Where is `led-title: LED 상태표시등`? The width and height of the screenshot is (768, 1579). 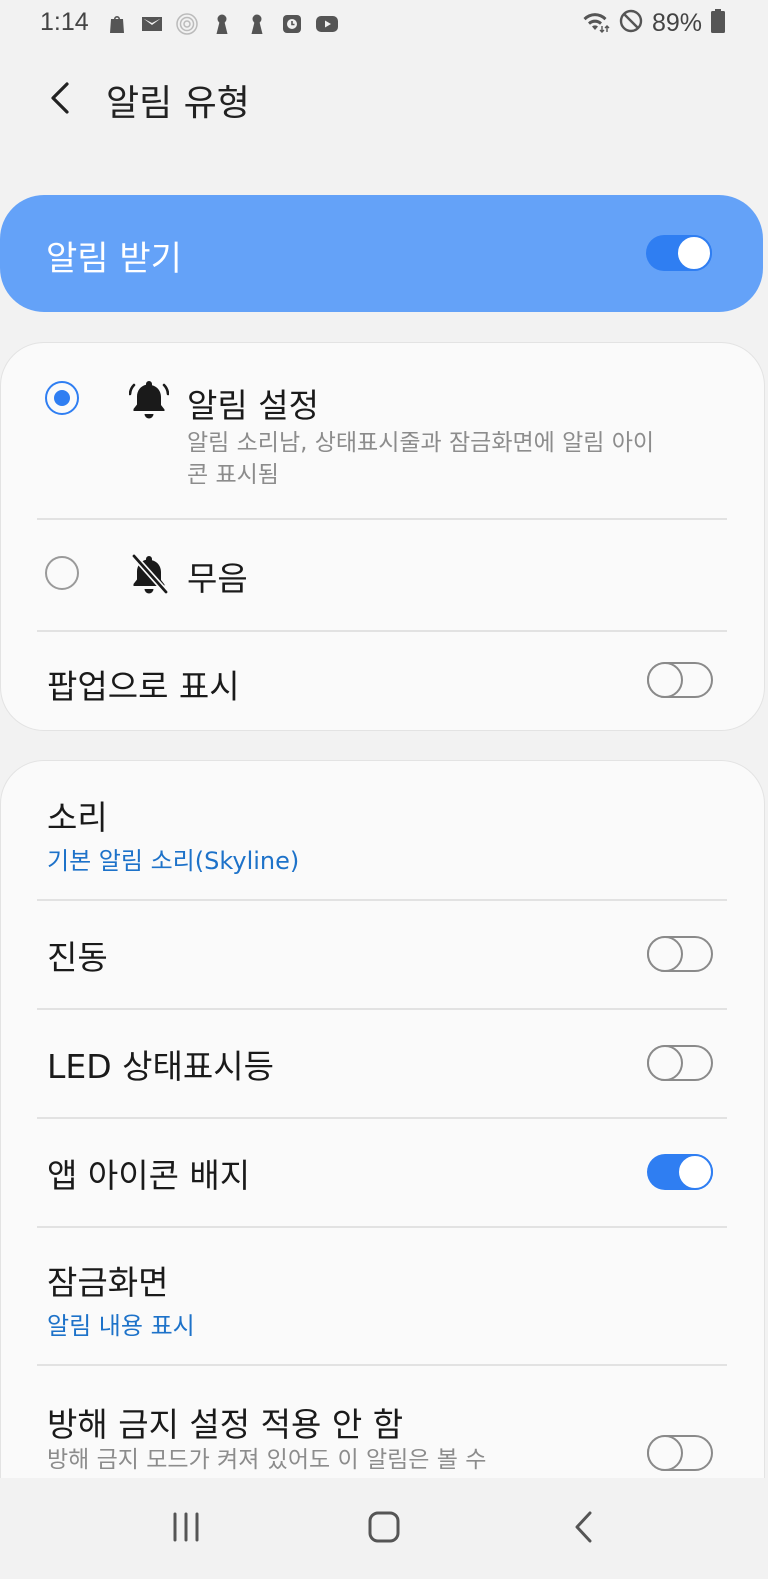 led-title: LED 상태표시등 is located at coordinates (160, 1066).